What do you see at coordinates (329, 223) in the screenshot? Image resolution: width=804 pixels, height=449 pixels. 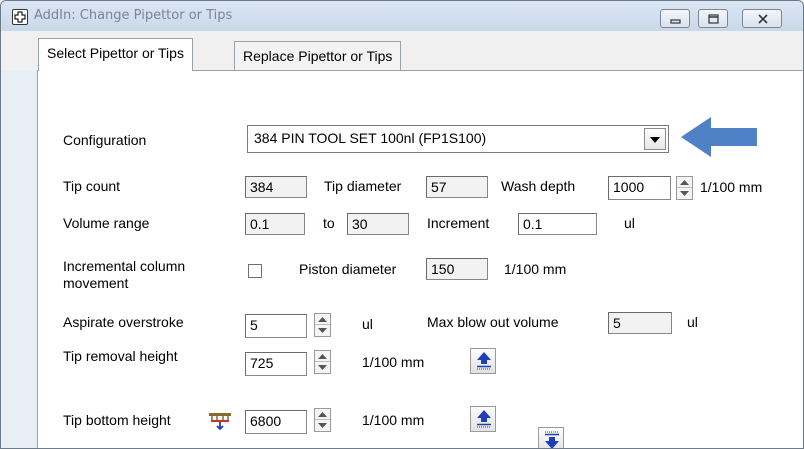 I see `volume-range-to-label: to` at bounding box center [329, 223].